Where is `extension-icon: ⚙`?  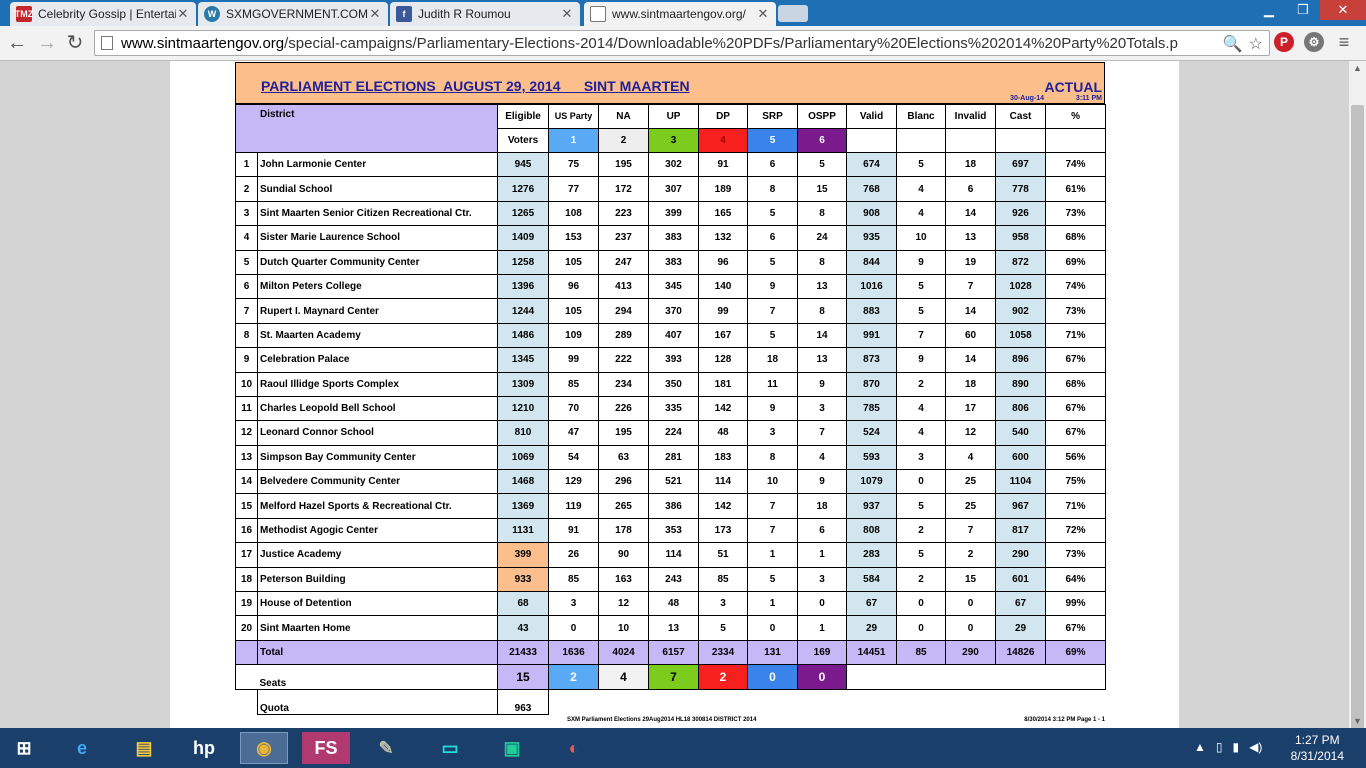 extension-icon: ⚙ is located at coordinates (1314, 42).